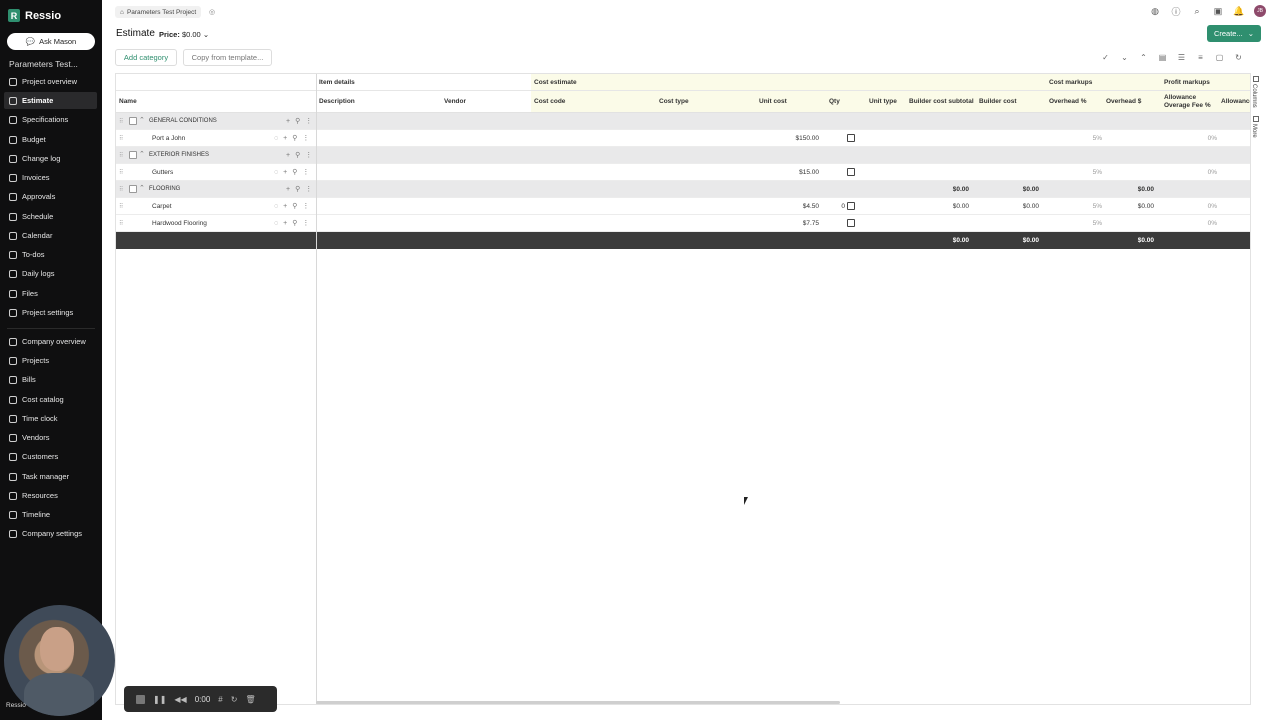  I want to click on columns-icon: ▤, so click(1162, 57).